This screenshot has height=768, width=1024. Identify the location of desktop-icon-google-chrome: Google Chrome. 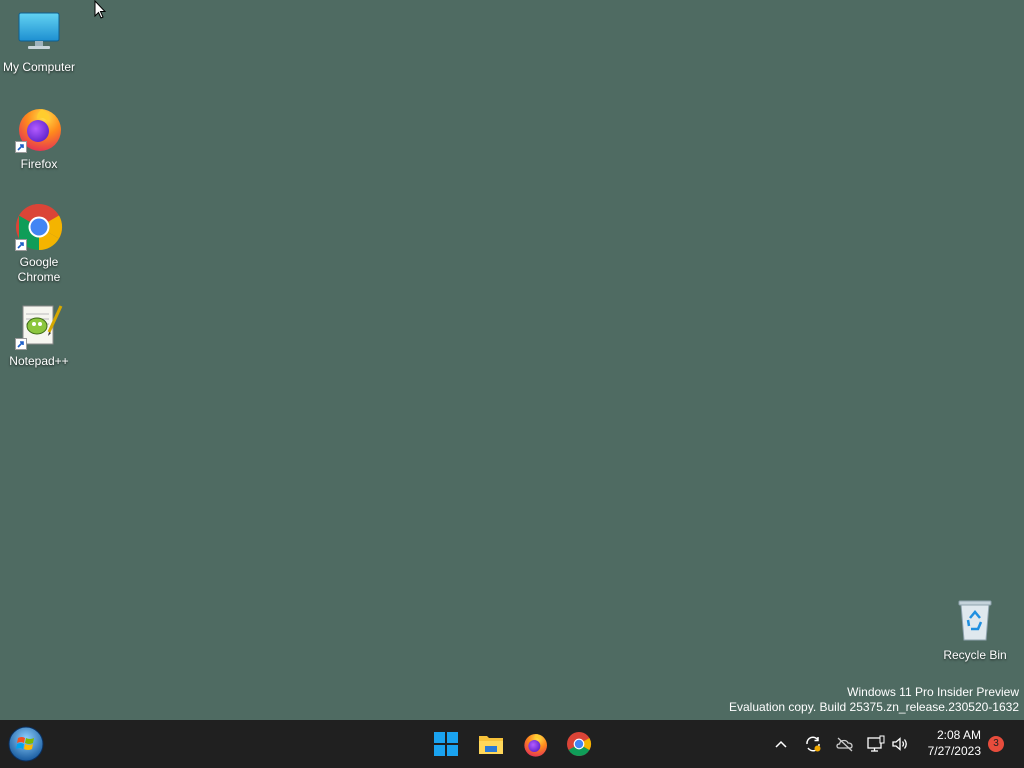
(39, 244).